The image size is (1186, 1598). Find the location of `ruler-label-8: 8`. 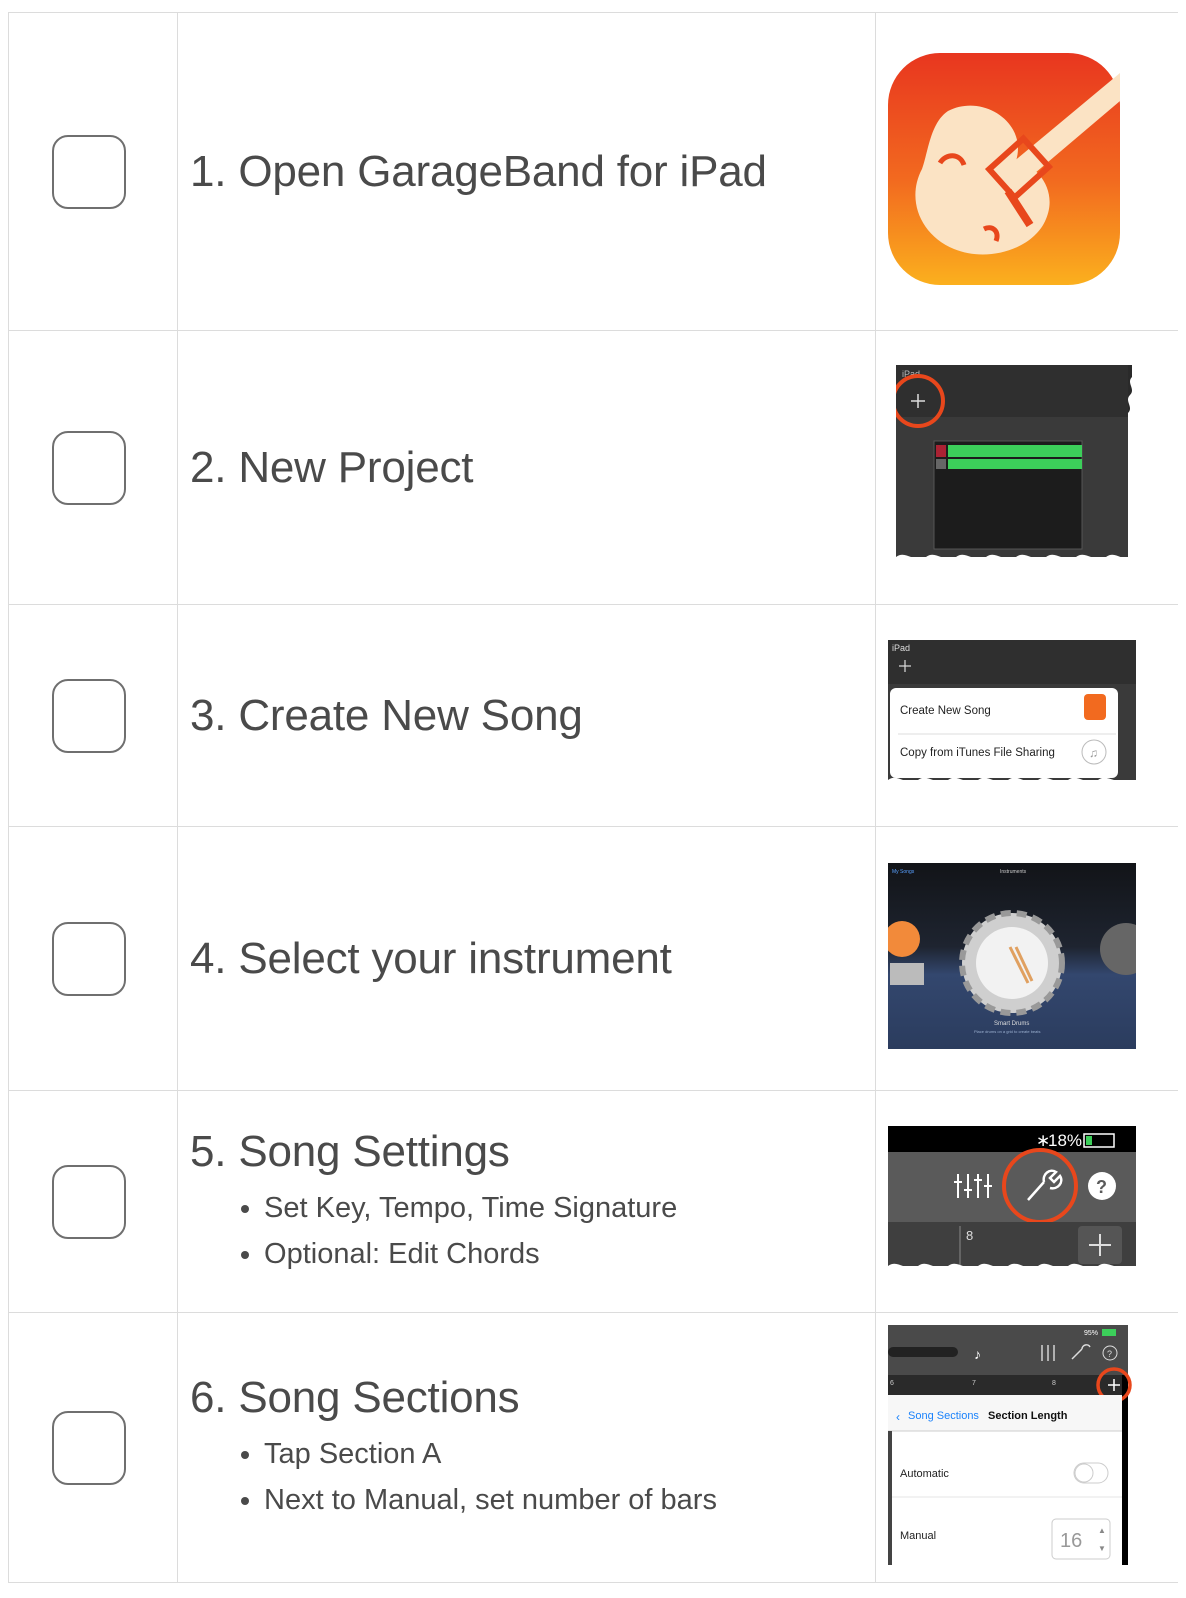

ruler-label-8: 8 is located at coordinates (1054, 1383).